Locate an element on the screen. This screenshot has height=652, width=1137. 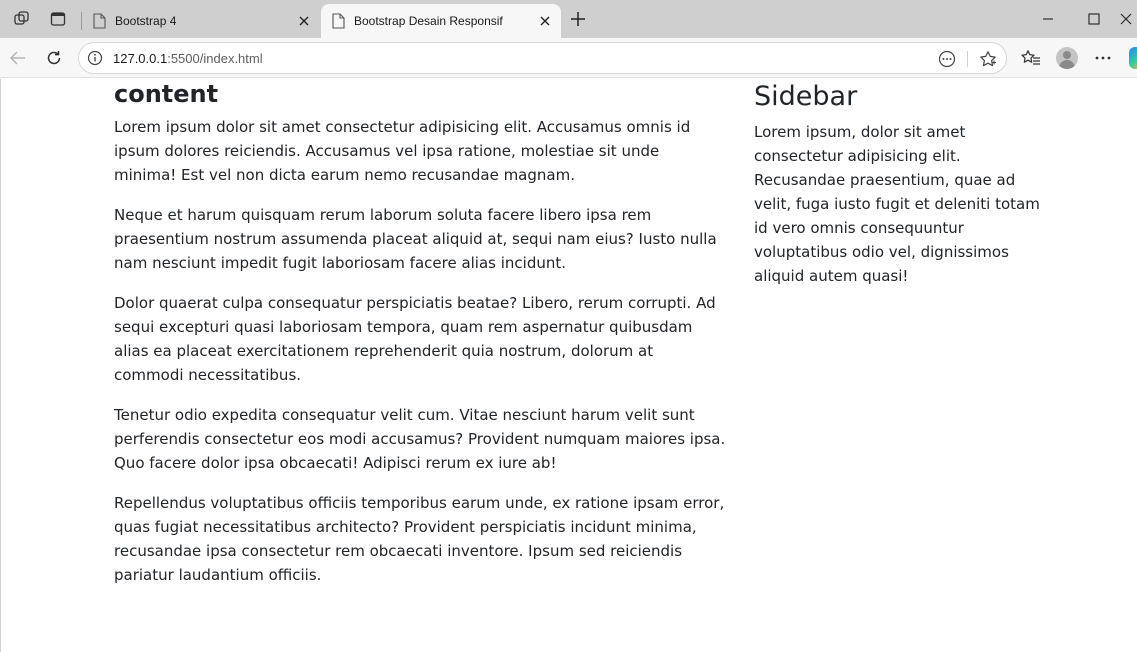
more-horizontal-icon is located at coordinates (1103, 58).